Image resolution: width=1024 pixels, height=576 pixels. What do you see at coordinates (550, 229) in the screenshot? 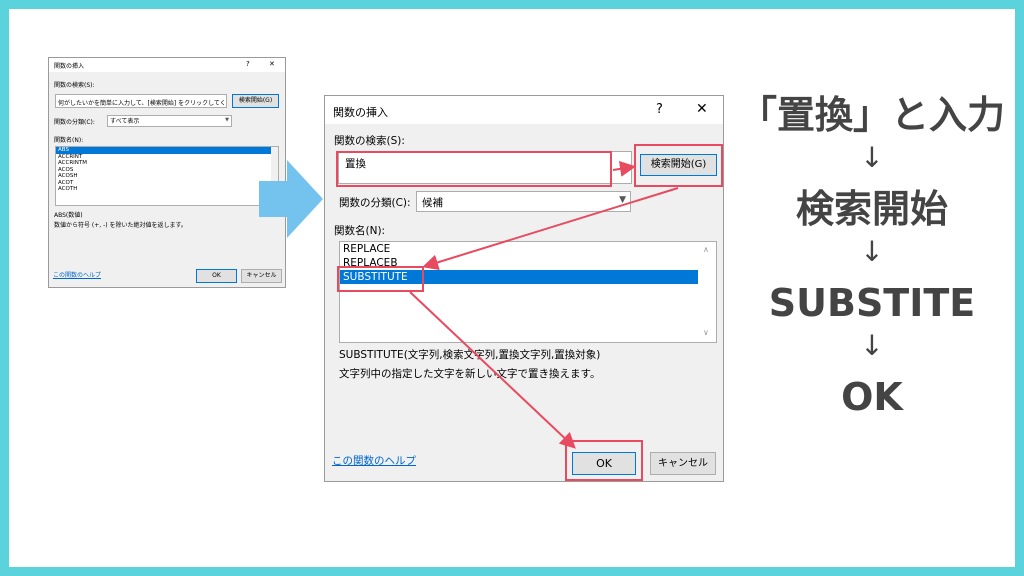
I see `arrow-to-substitute` at bounding box center [550, 229].